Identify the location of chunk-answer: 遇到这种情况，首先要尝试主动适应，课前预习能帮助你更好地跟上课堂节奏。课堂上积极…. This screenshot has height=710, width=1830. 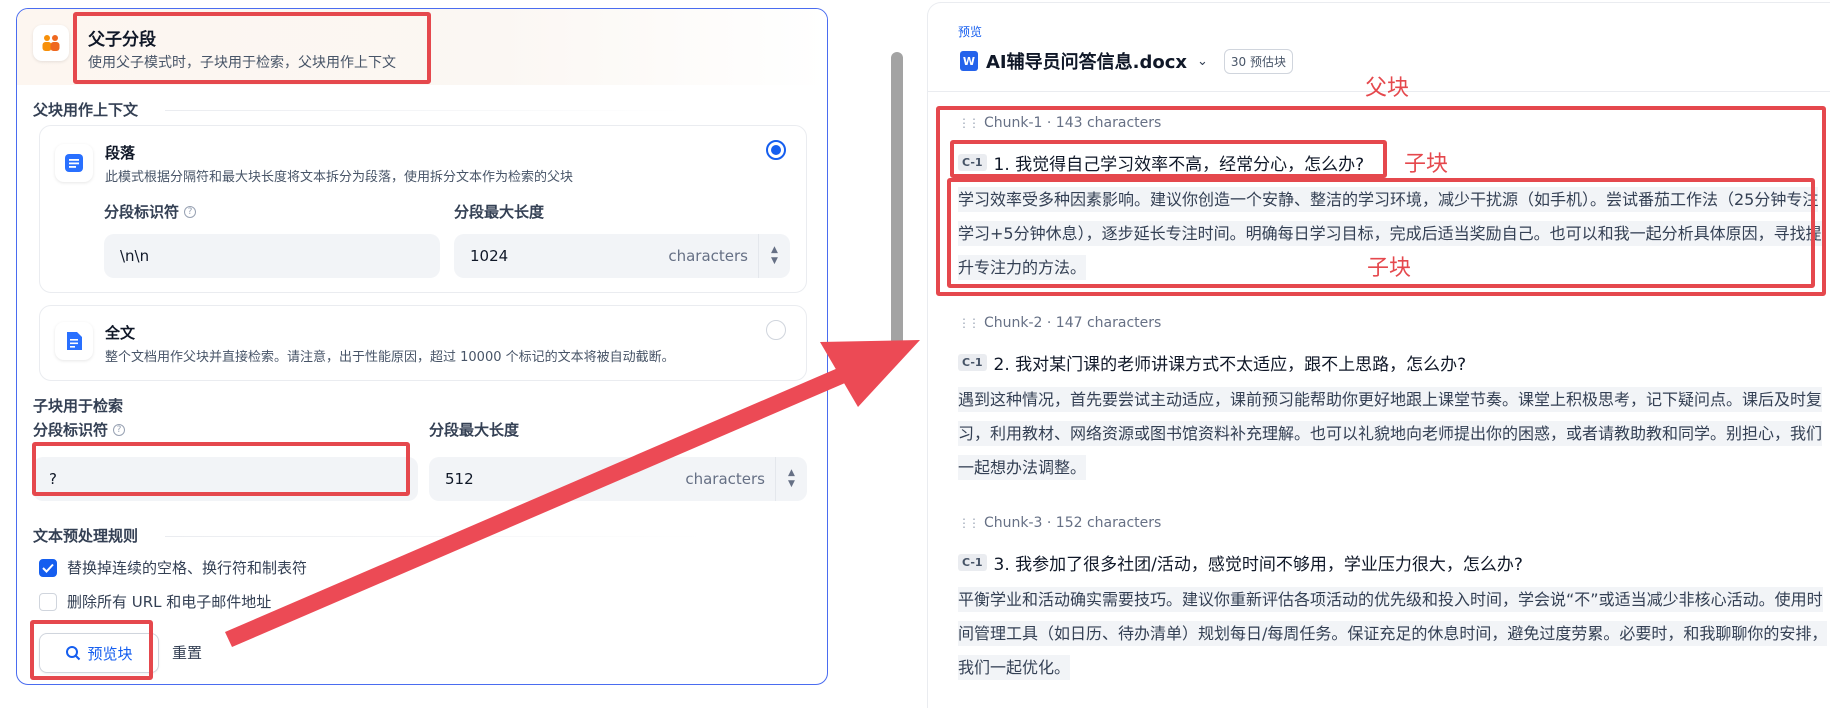
(1393, 434).